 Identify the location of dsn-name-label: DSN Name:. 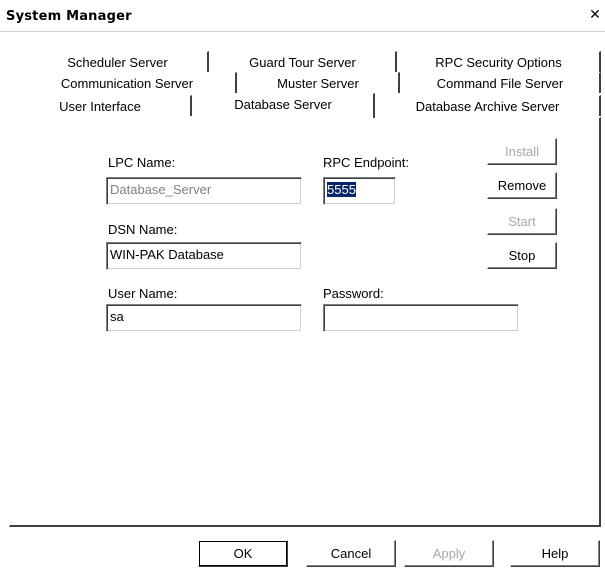
(143, 229).